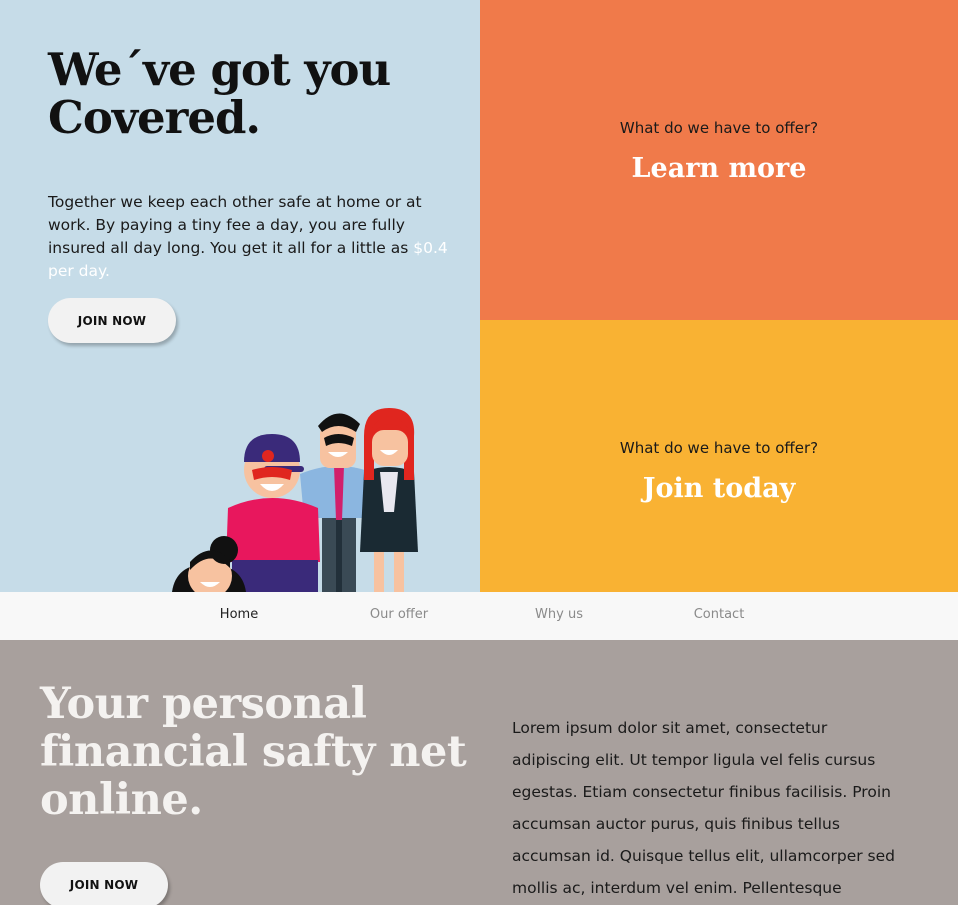 The height and width of the screenshot is (905, 958). I want to click on family-illustration, so click(295, 500).